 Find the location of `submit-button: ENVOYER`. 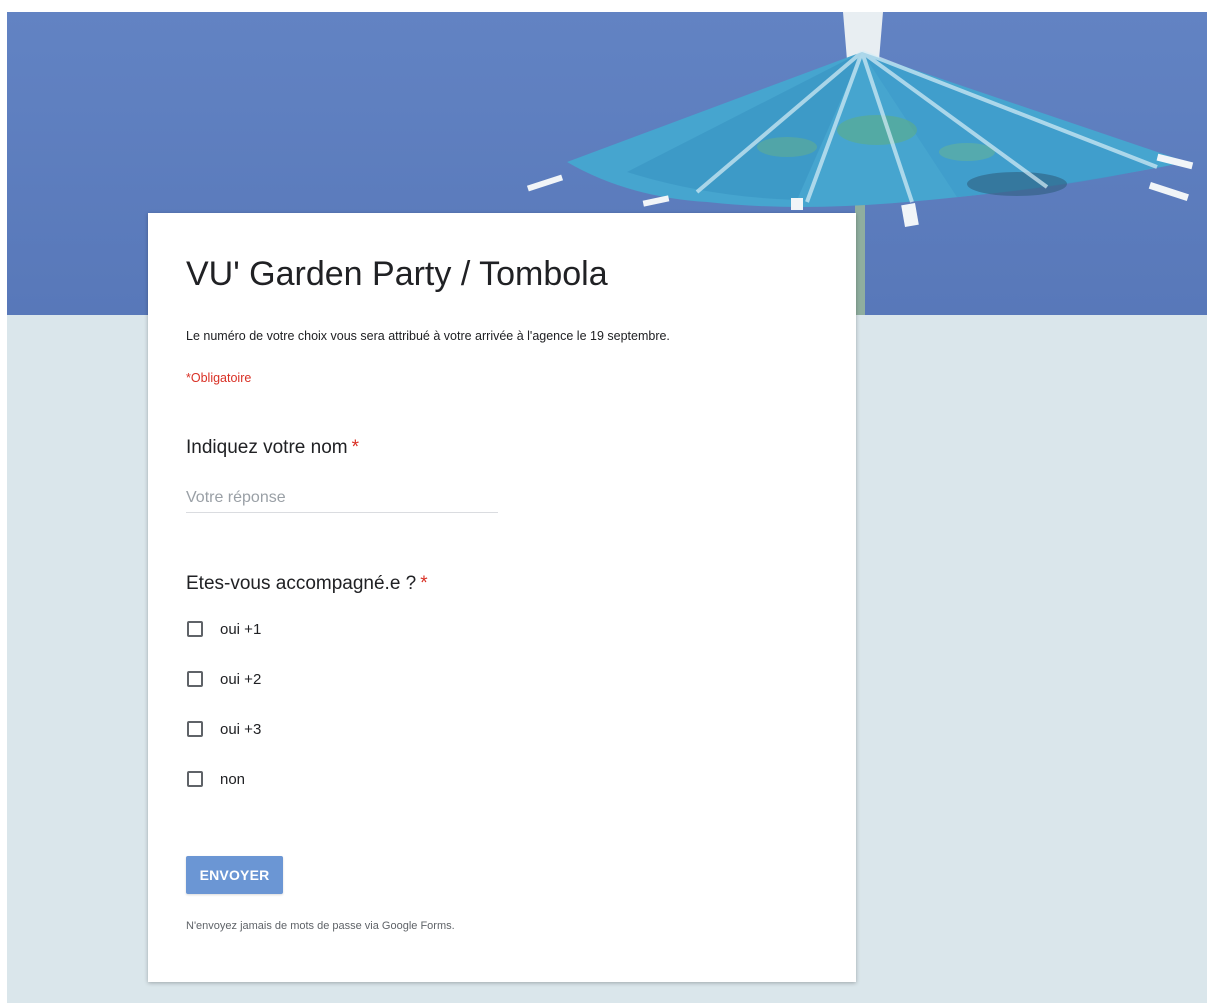

submit-button: ENVOYER is located at coordinates (234, 875).